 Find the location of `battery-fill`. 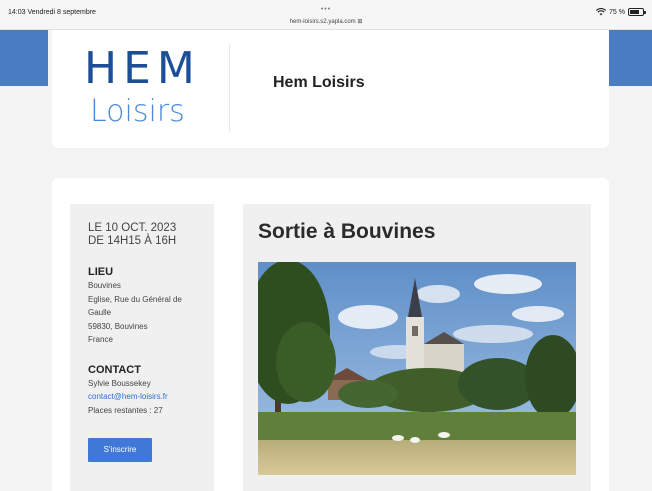

battery-fill is located at coordinates (634, 12).